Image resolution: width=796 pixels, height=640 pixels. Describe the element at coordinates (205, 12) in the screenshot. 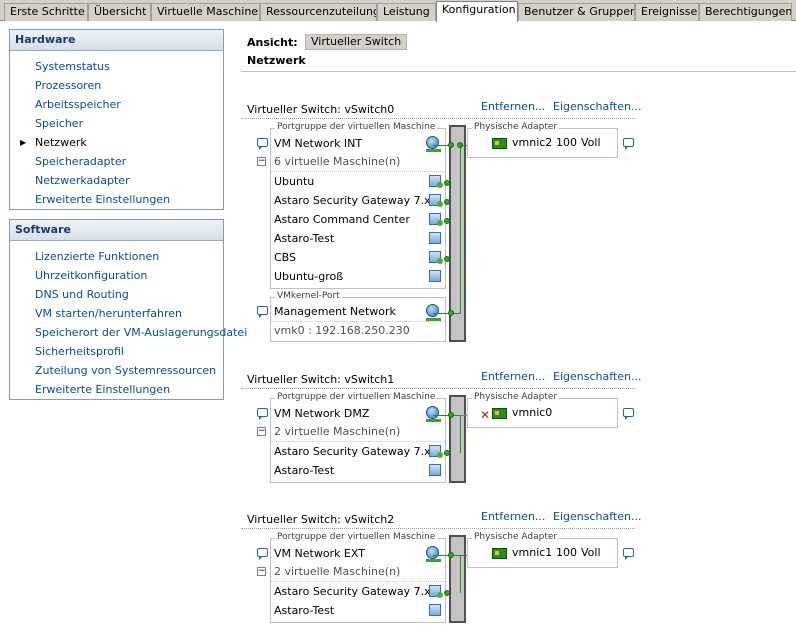

I see `tab-virtuelle-maschinen: Virtuelle Maschinen` at that location.